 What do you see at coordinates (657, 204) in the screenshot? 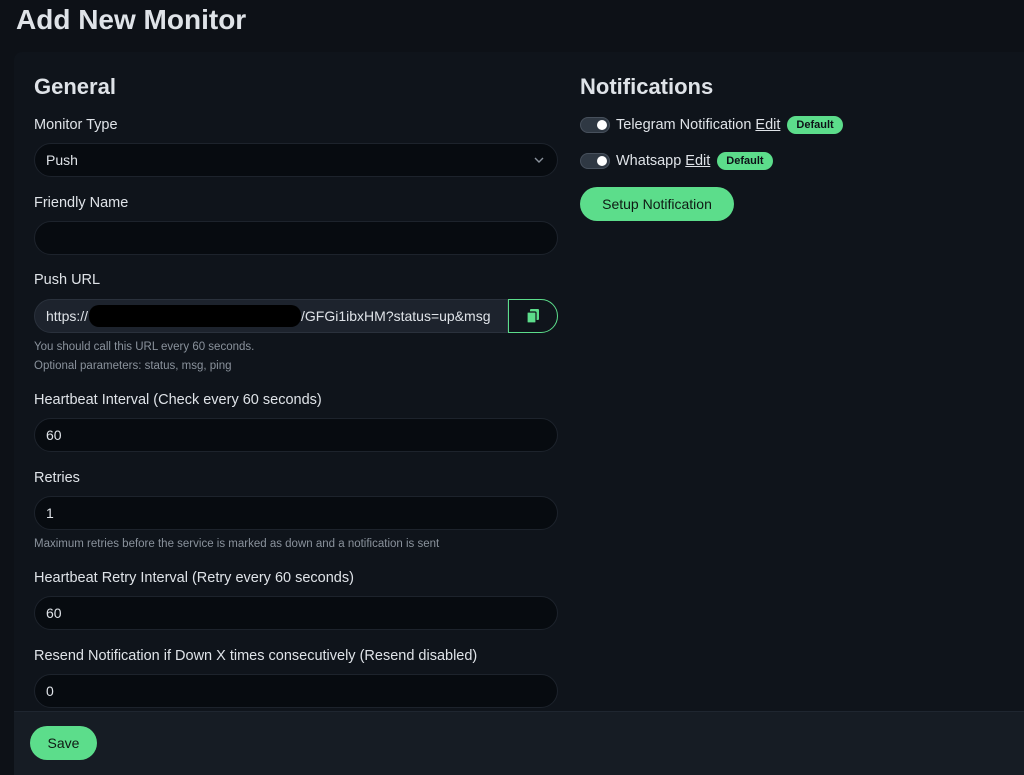
I see `setup-notification-button: Setup Notification` at bounding box center [657, 204].